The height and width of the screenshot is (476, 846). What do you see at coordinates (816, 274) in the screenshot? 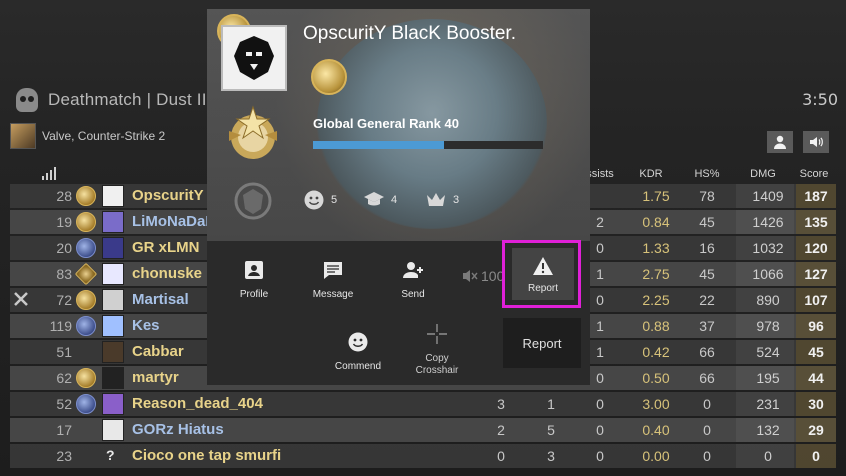
I see `score-value: 127` at bounding box center [816, 274].